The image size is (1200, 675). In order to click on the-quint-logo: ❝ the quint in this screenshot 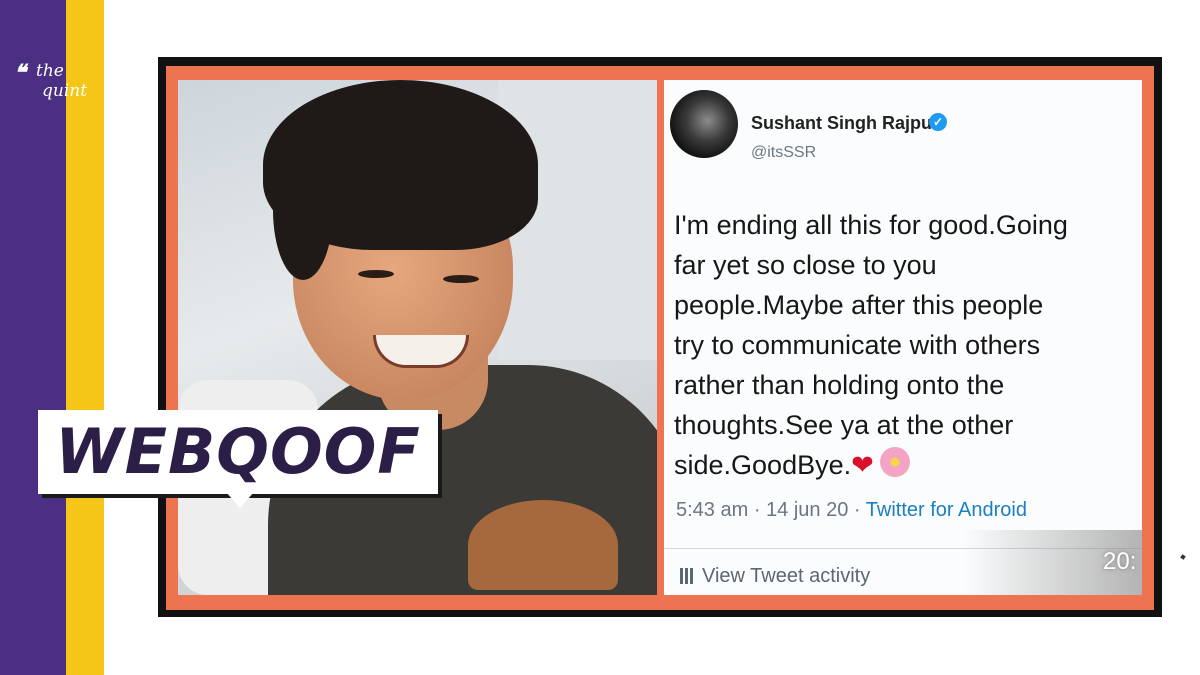, I will do `click(54, 85)`.